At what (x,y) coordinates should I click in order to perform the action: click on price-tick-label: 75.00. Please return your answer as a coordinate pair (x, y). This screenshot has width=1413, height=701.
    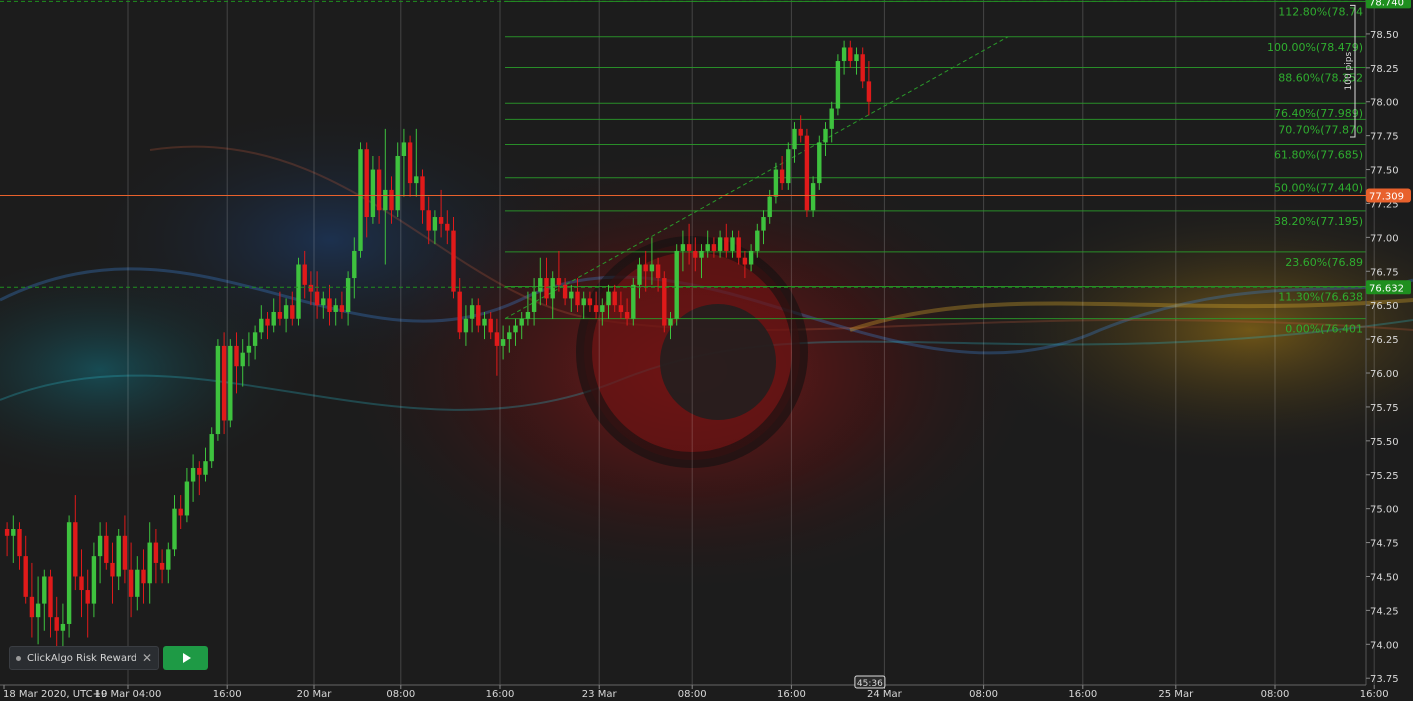
    Looking at the image, I should click on (1384, 510).